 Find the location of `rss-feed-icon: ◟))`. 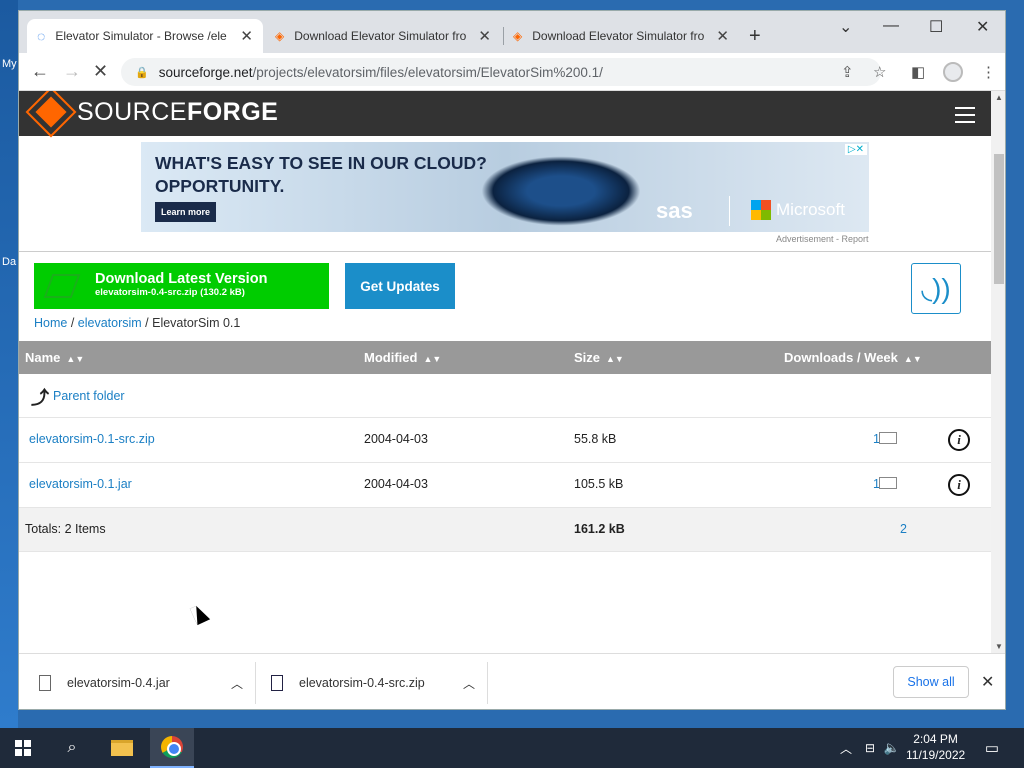

rss-feed-icon: ◟)) is located at coordinates (936, 288).